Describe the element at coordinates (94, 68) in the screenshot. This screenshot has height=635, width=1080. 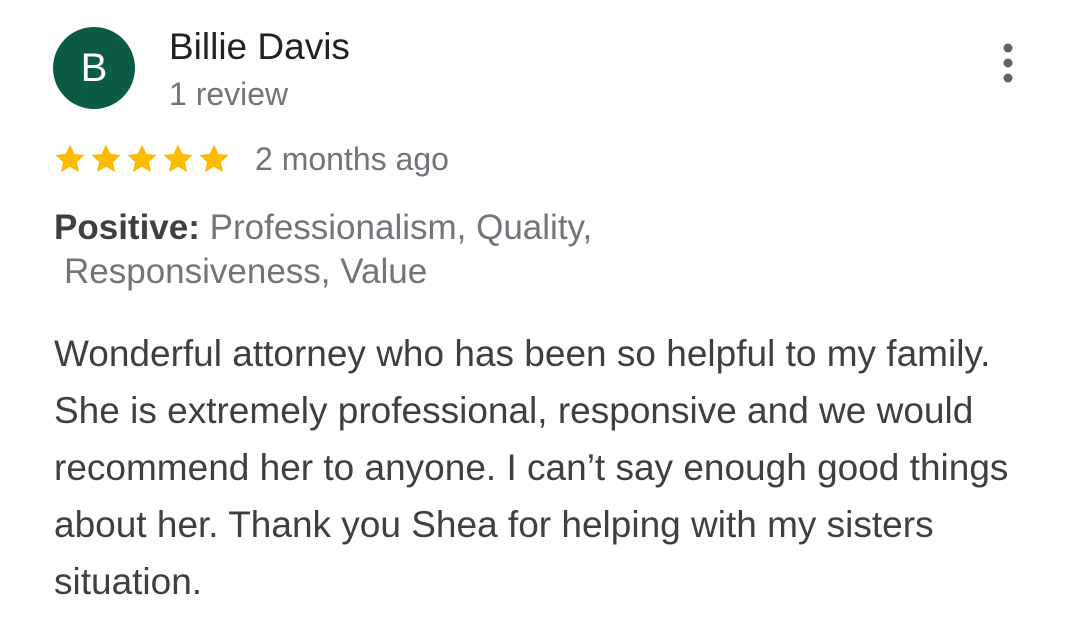
I see `avatar: B` at that location.